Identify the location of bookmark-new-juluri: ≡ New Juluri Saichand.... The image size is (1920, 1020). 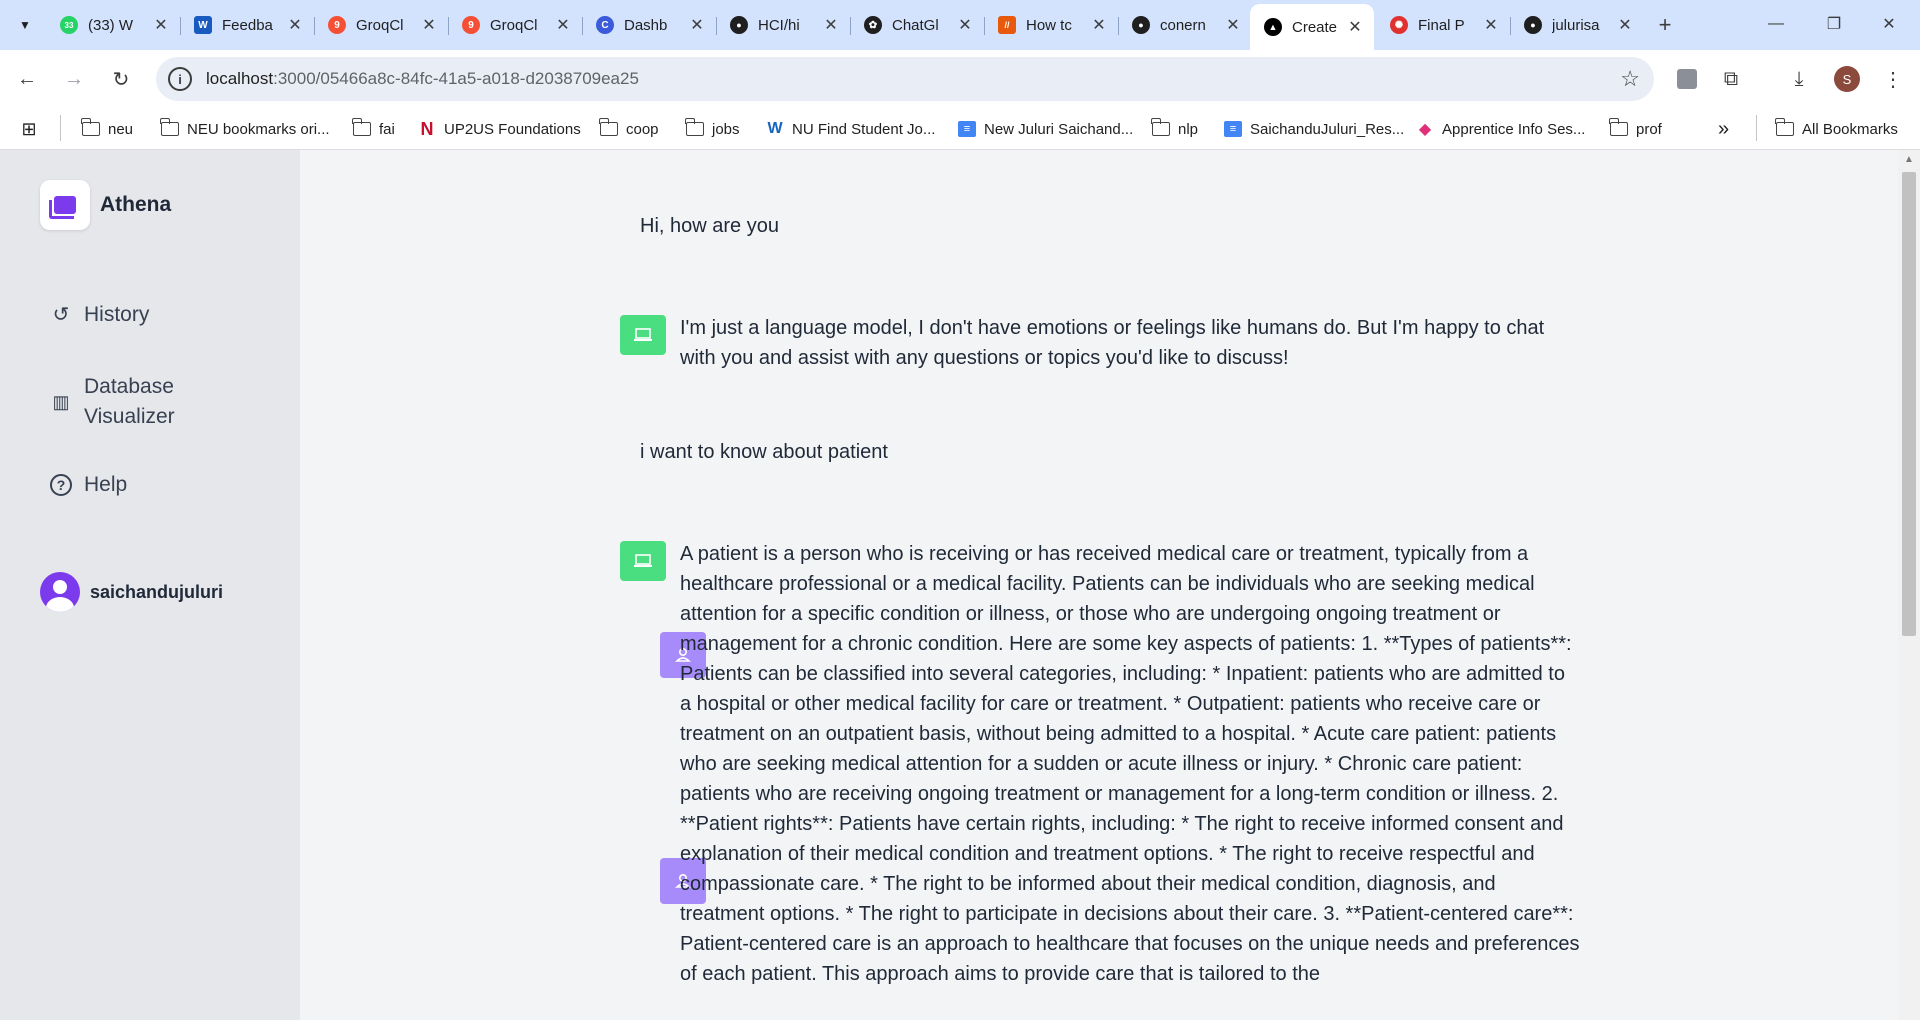
(1045, 129).